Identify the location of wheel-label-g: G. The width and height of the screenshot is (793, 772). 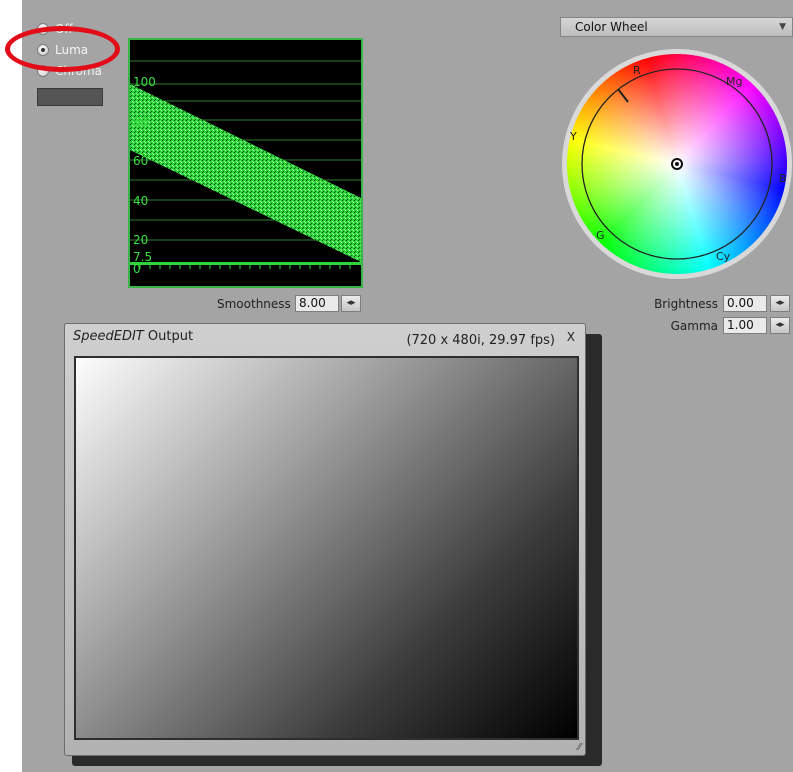
(600, 235).